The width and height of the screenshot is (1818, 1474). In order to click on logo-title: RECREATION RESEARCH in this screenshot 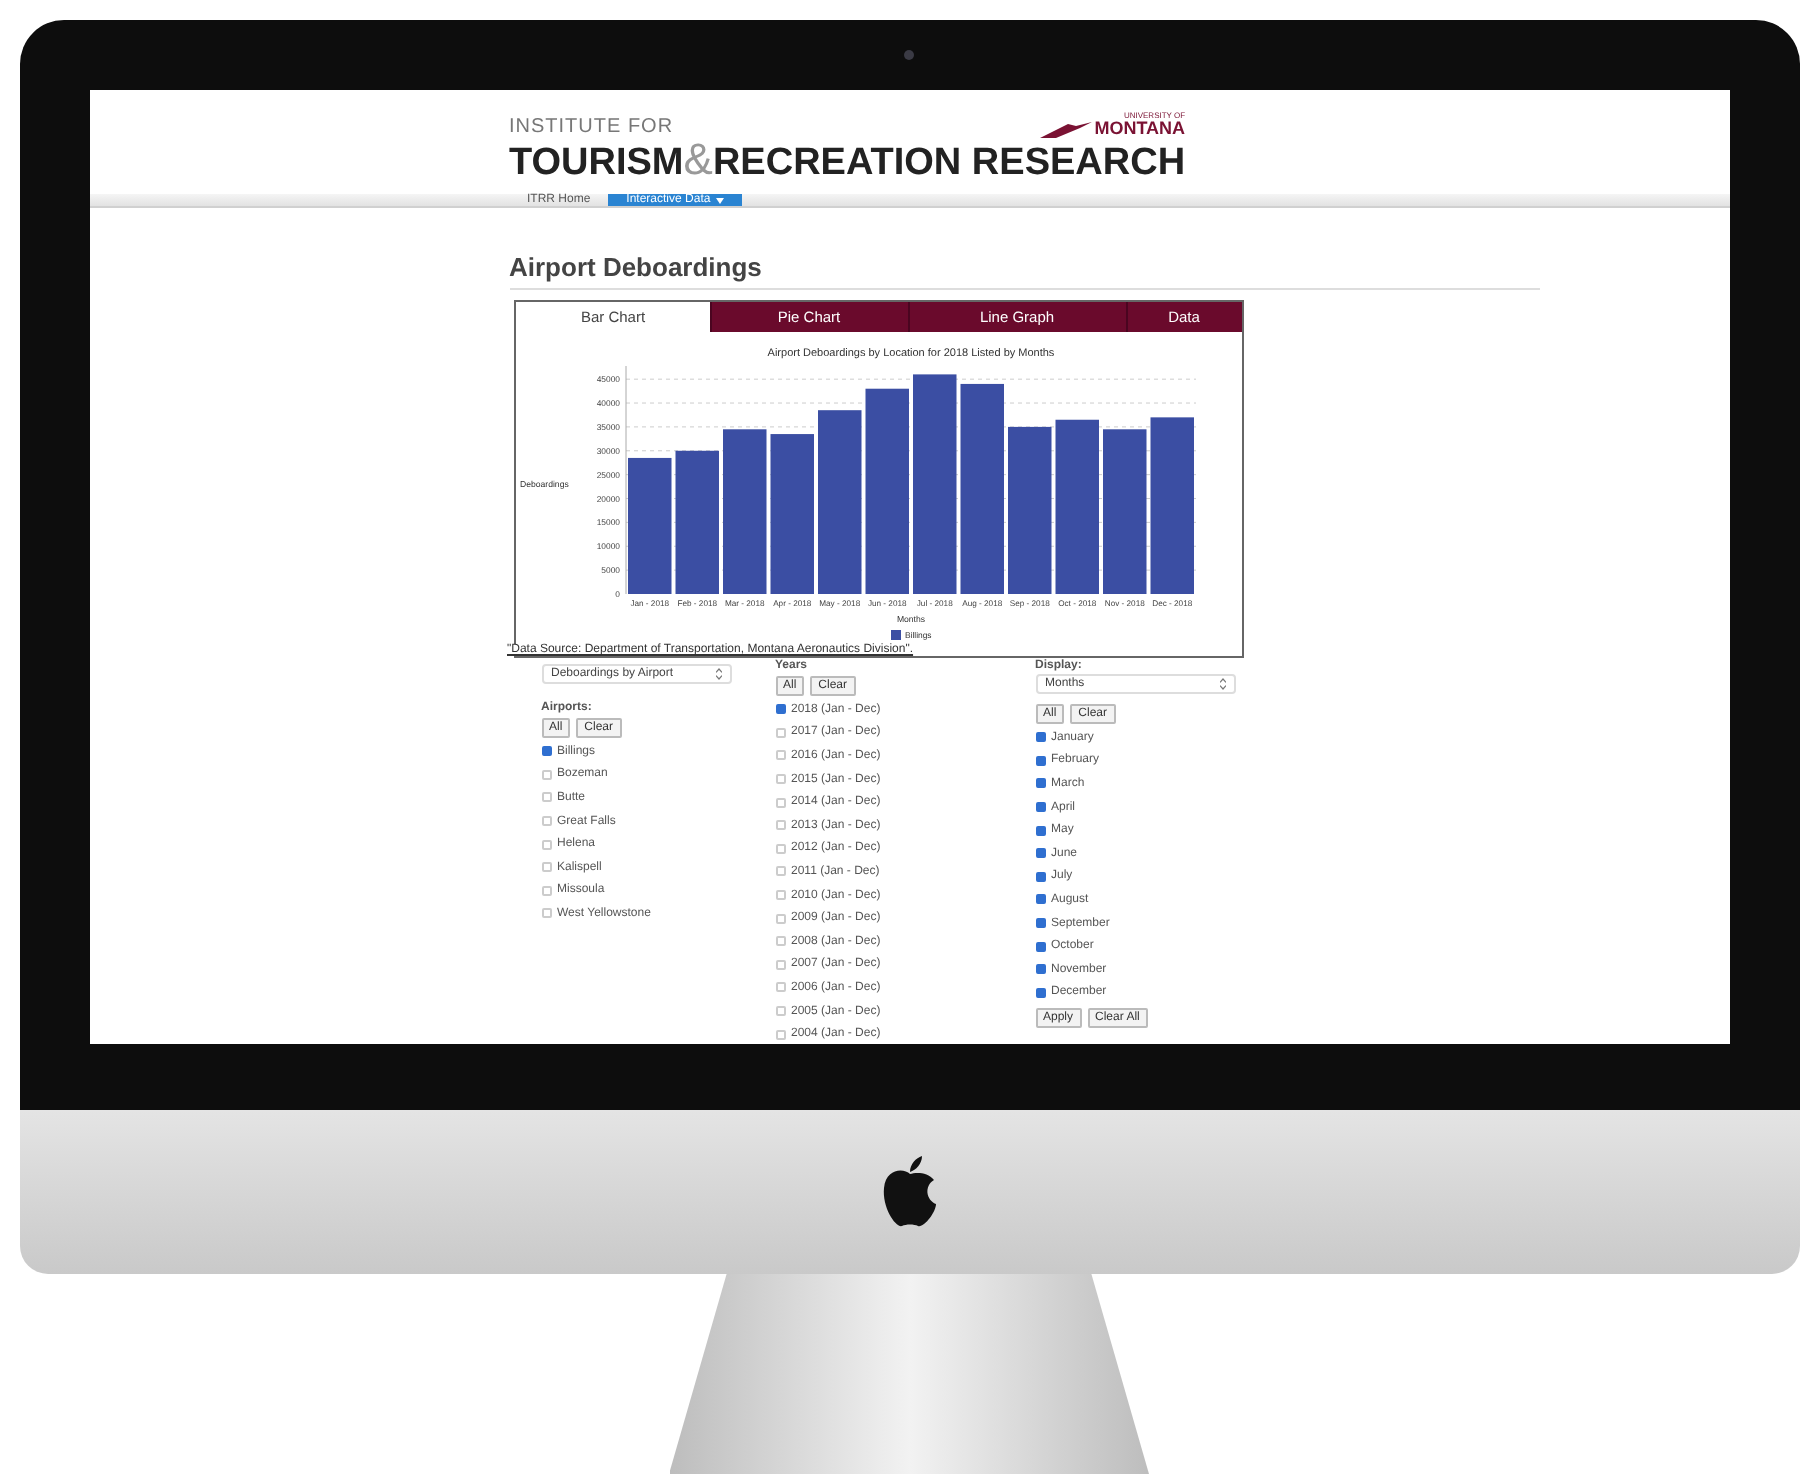, I will do `click(949, 164)`.